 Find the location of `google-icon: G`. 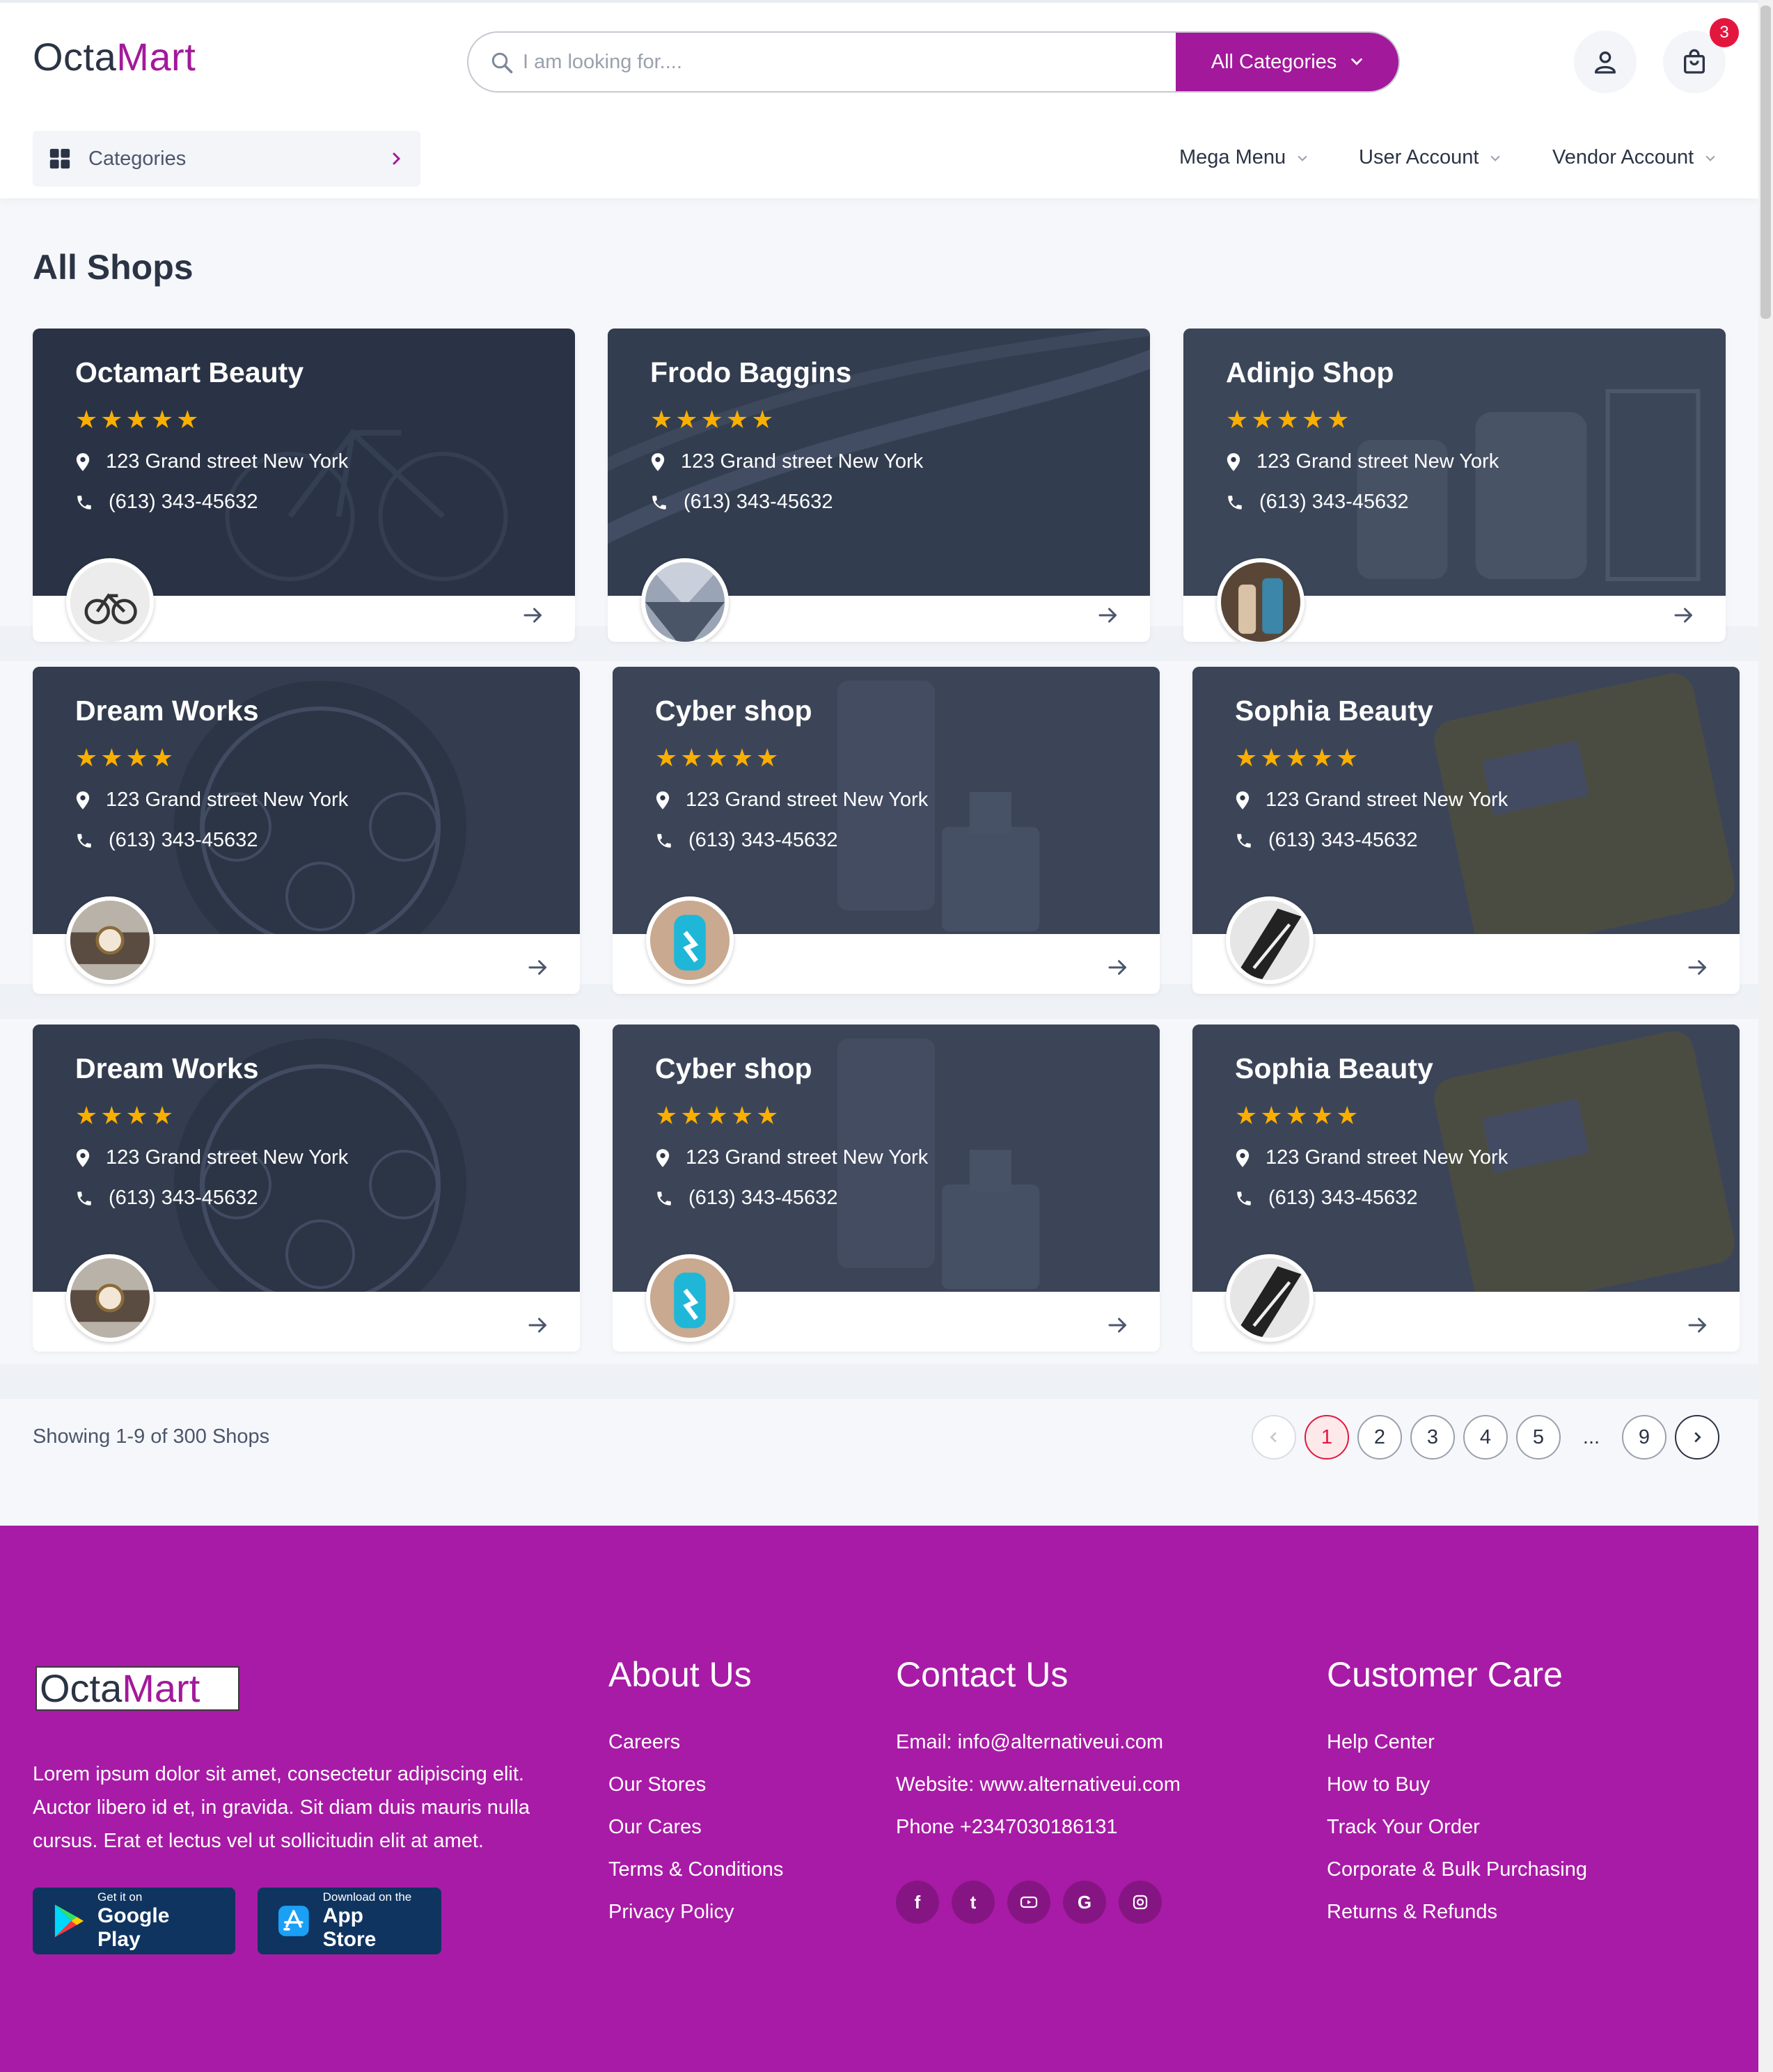

google-icon: G is located at coordinates (1084, 1902).